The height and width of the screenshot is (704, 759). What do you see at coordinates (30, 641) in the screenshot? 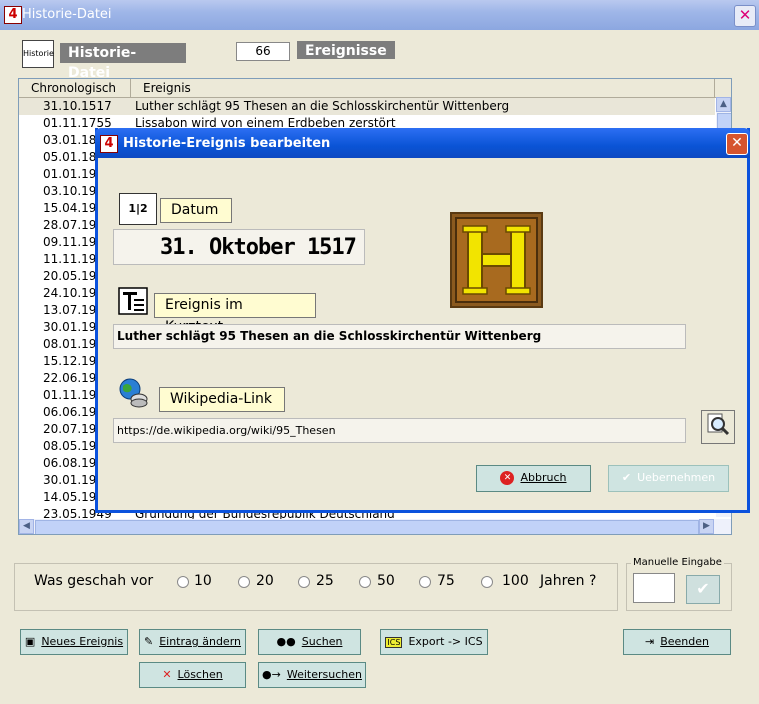
I see `new-icon: ▣` at bounding box center [30, 641].